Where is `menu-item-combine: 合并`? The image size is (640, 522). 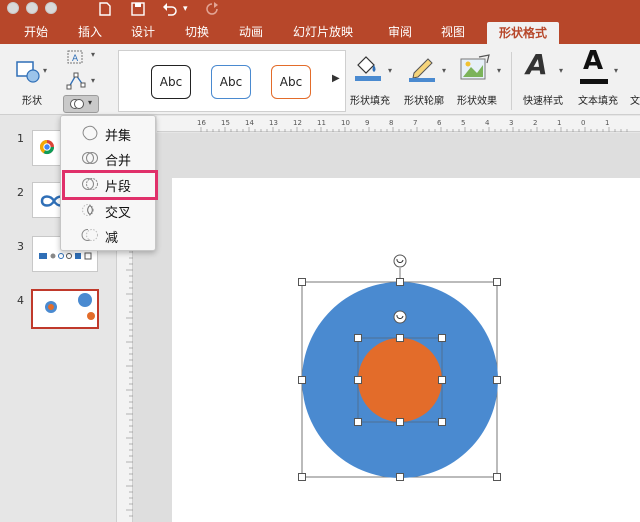
menu-item-combine: 合并 is located at coordinates (108, 159).